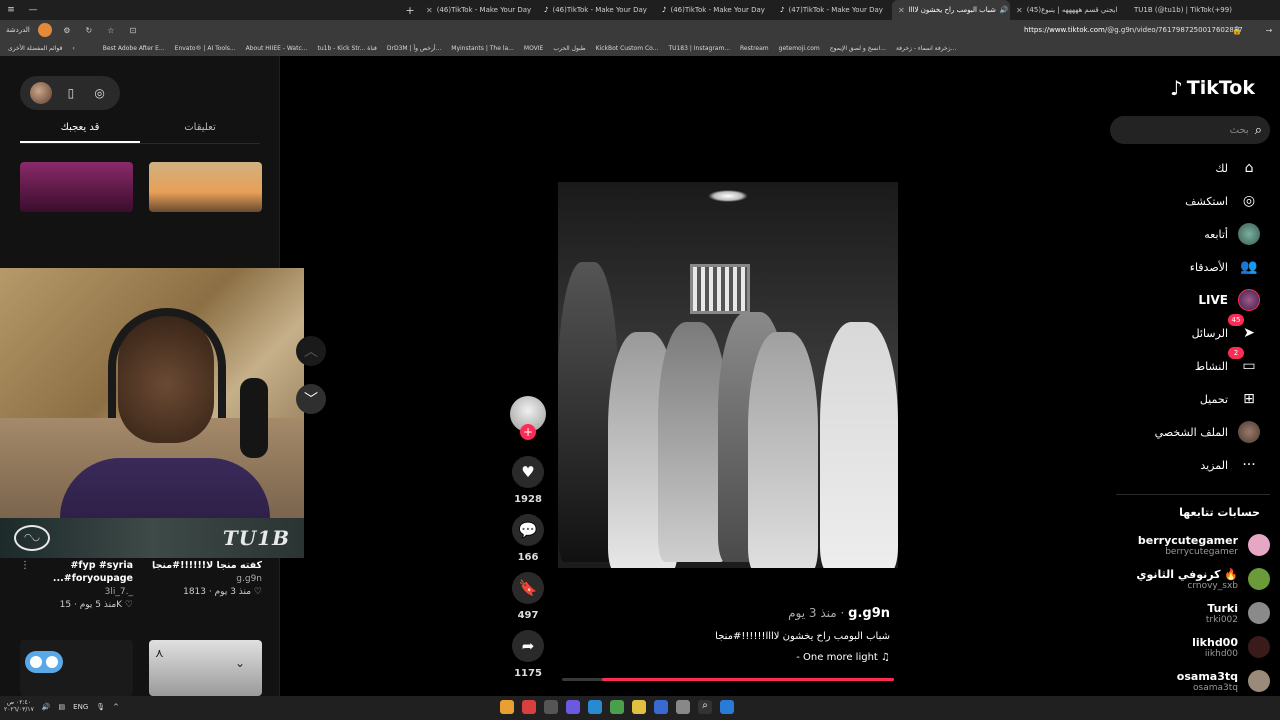 The width and height of the screenshot is (1280, 720). Describe the element at coordinates (1203, 579) in the screenshot. I see `followed-account: كرنوفي الثانوي 🔥 crnovy_sxb` at that location.